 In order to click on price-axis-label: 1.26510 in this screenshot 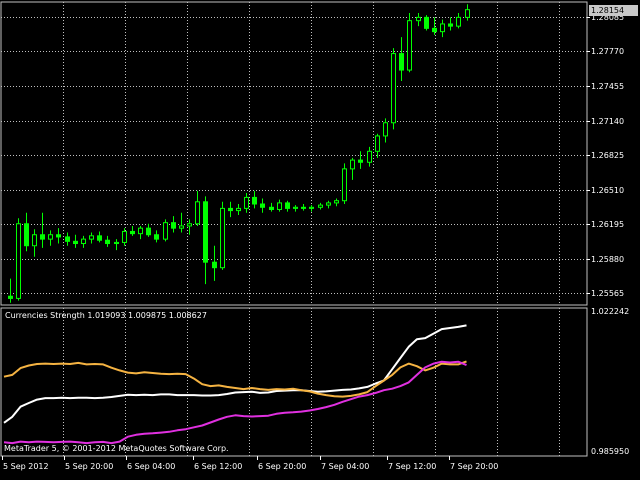, I will do `click(608, 190)`.